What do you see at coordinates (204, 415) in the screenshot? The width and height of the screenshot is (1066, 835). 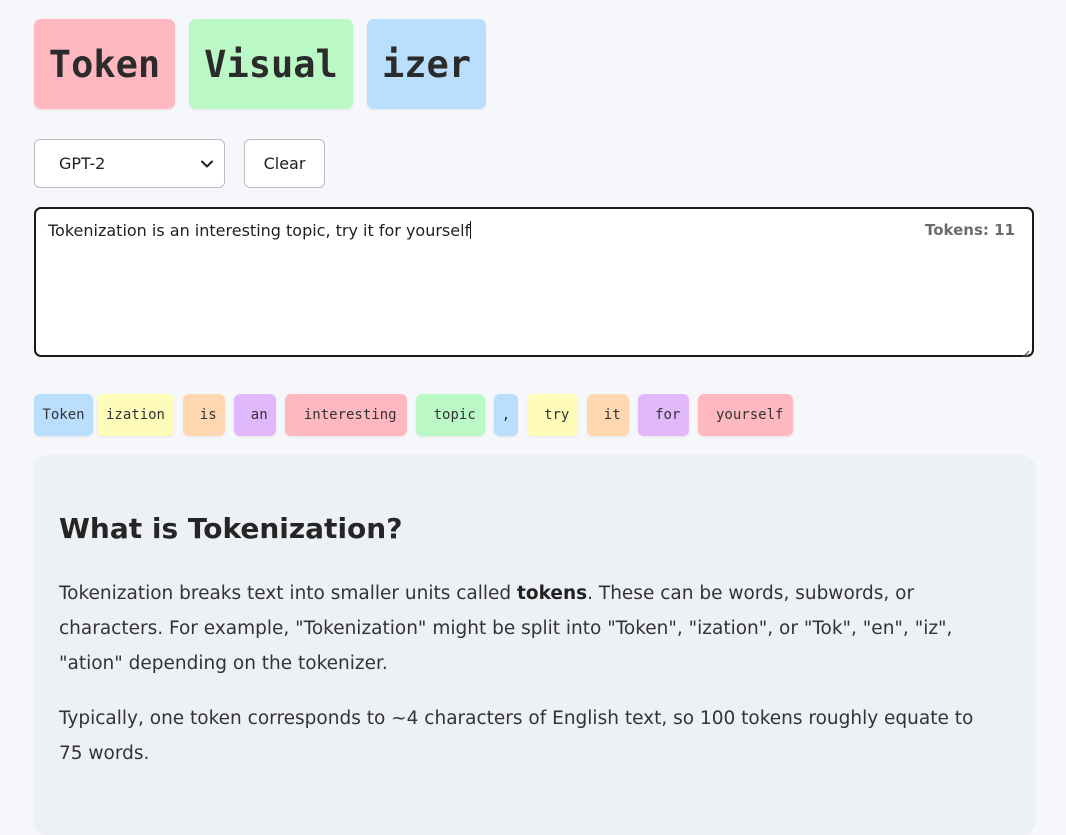 I see `token-chip: is` at bounding box center [204, 415].